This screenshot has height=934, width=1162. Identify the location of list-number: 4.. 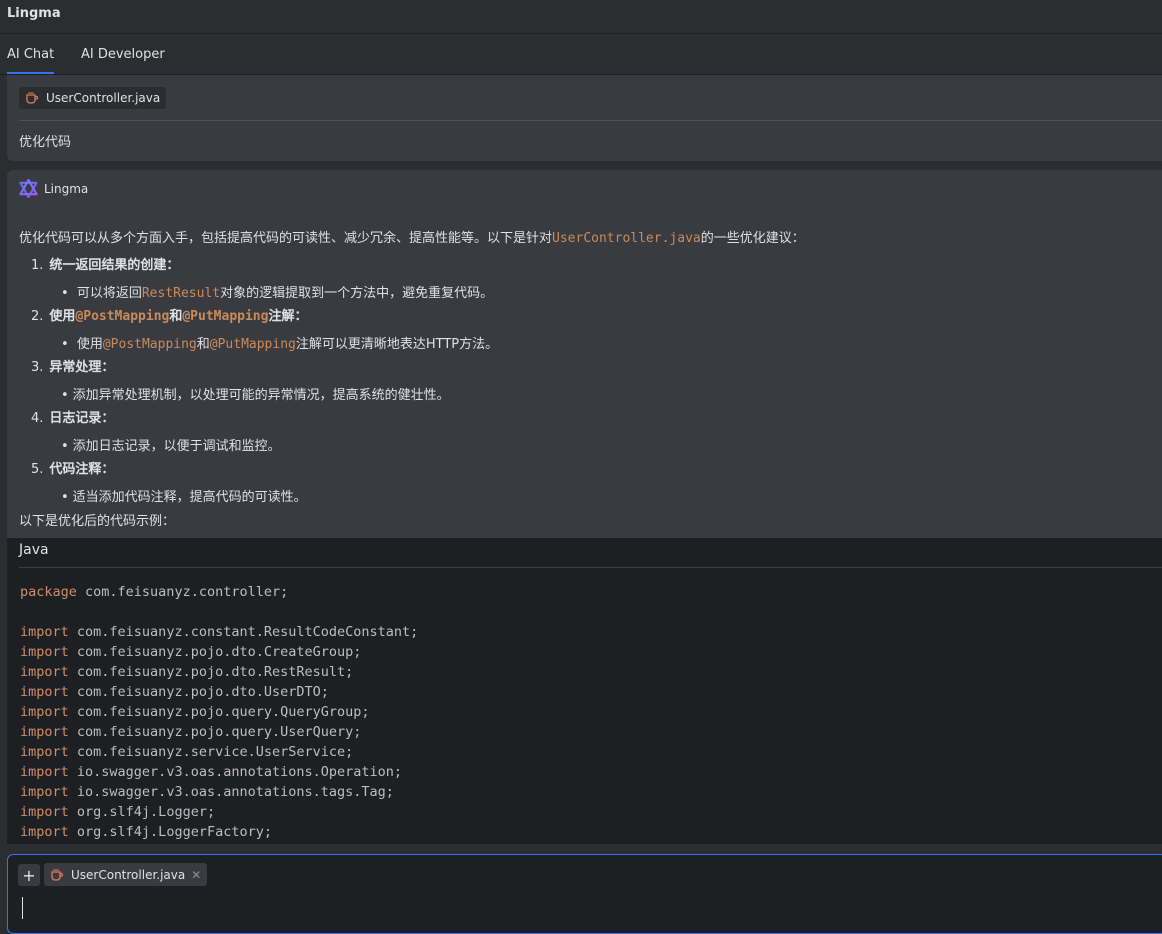
(37, 418).